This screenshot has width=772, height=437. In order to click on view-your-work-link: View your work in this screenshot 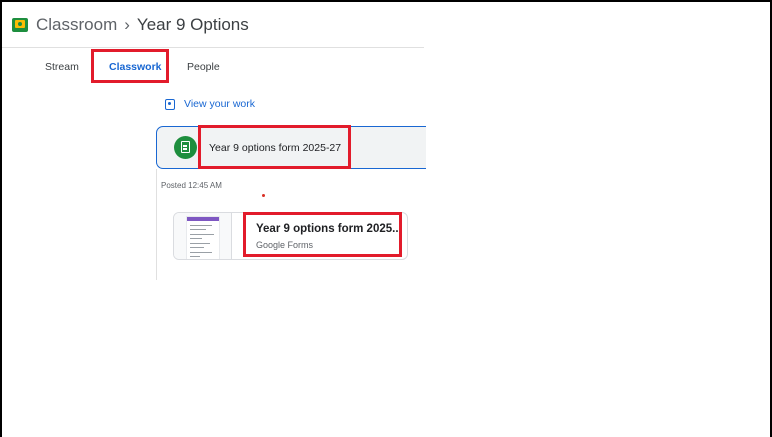, I will do `click(210, 104)`.